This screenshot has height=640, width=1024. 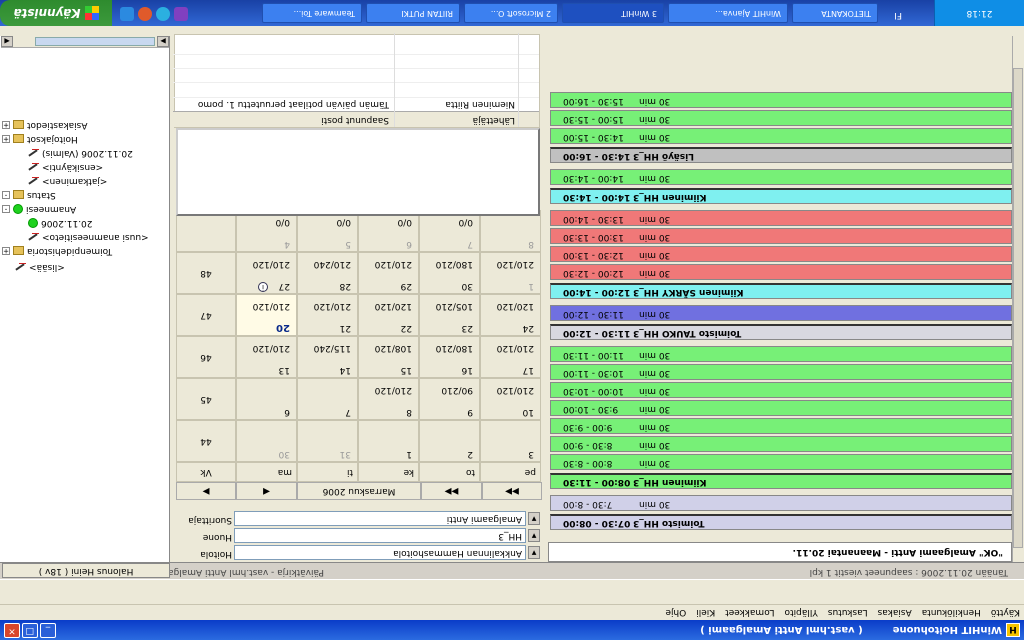 I want to click on col-mail: Saapunut posti, so click(x=355, y=120).